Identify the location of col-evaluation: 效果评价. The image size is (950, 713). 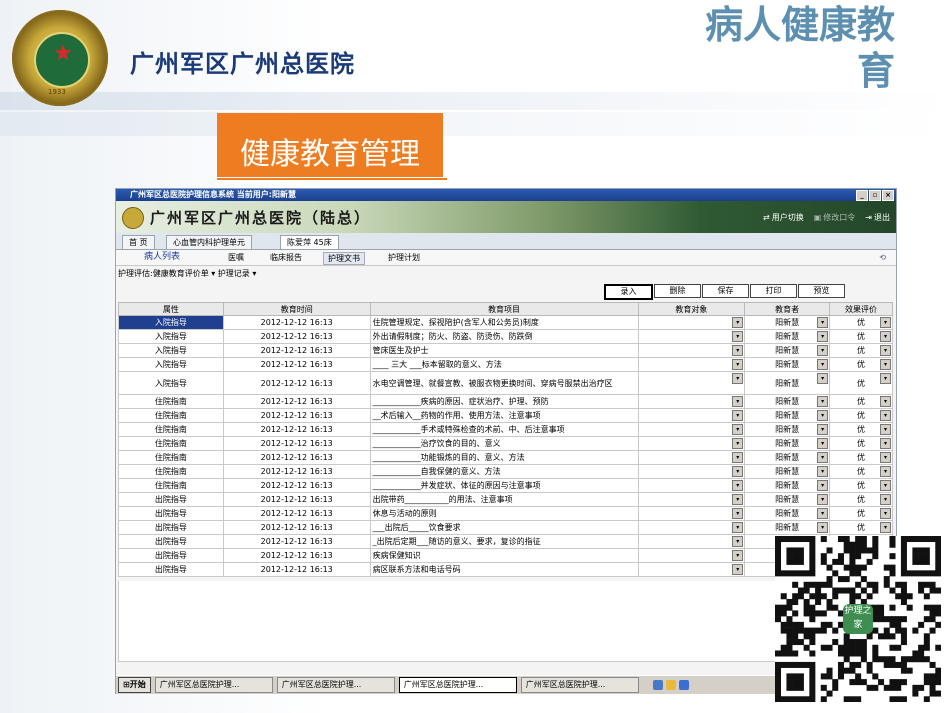
(861, 309).